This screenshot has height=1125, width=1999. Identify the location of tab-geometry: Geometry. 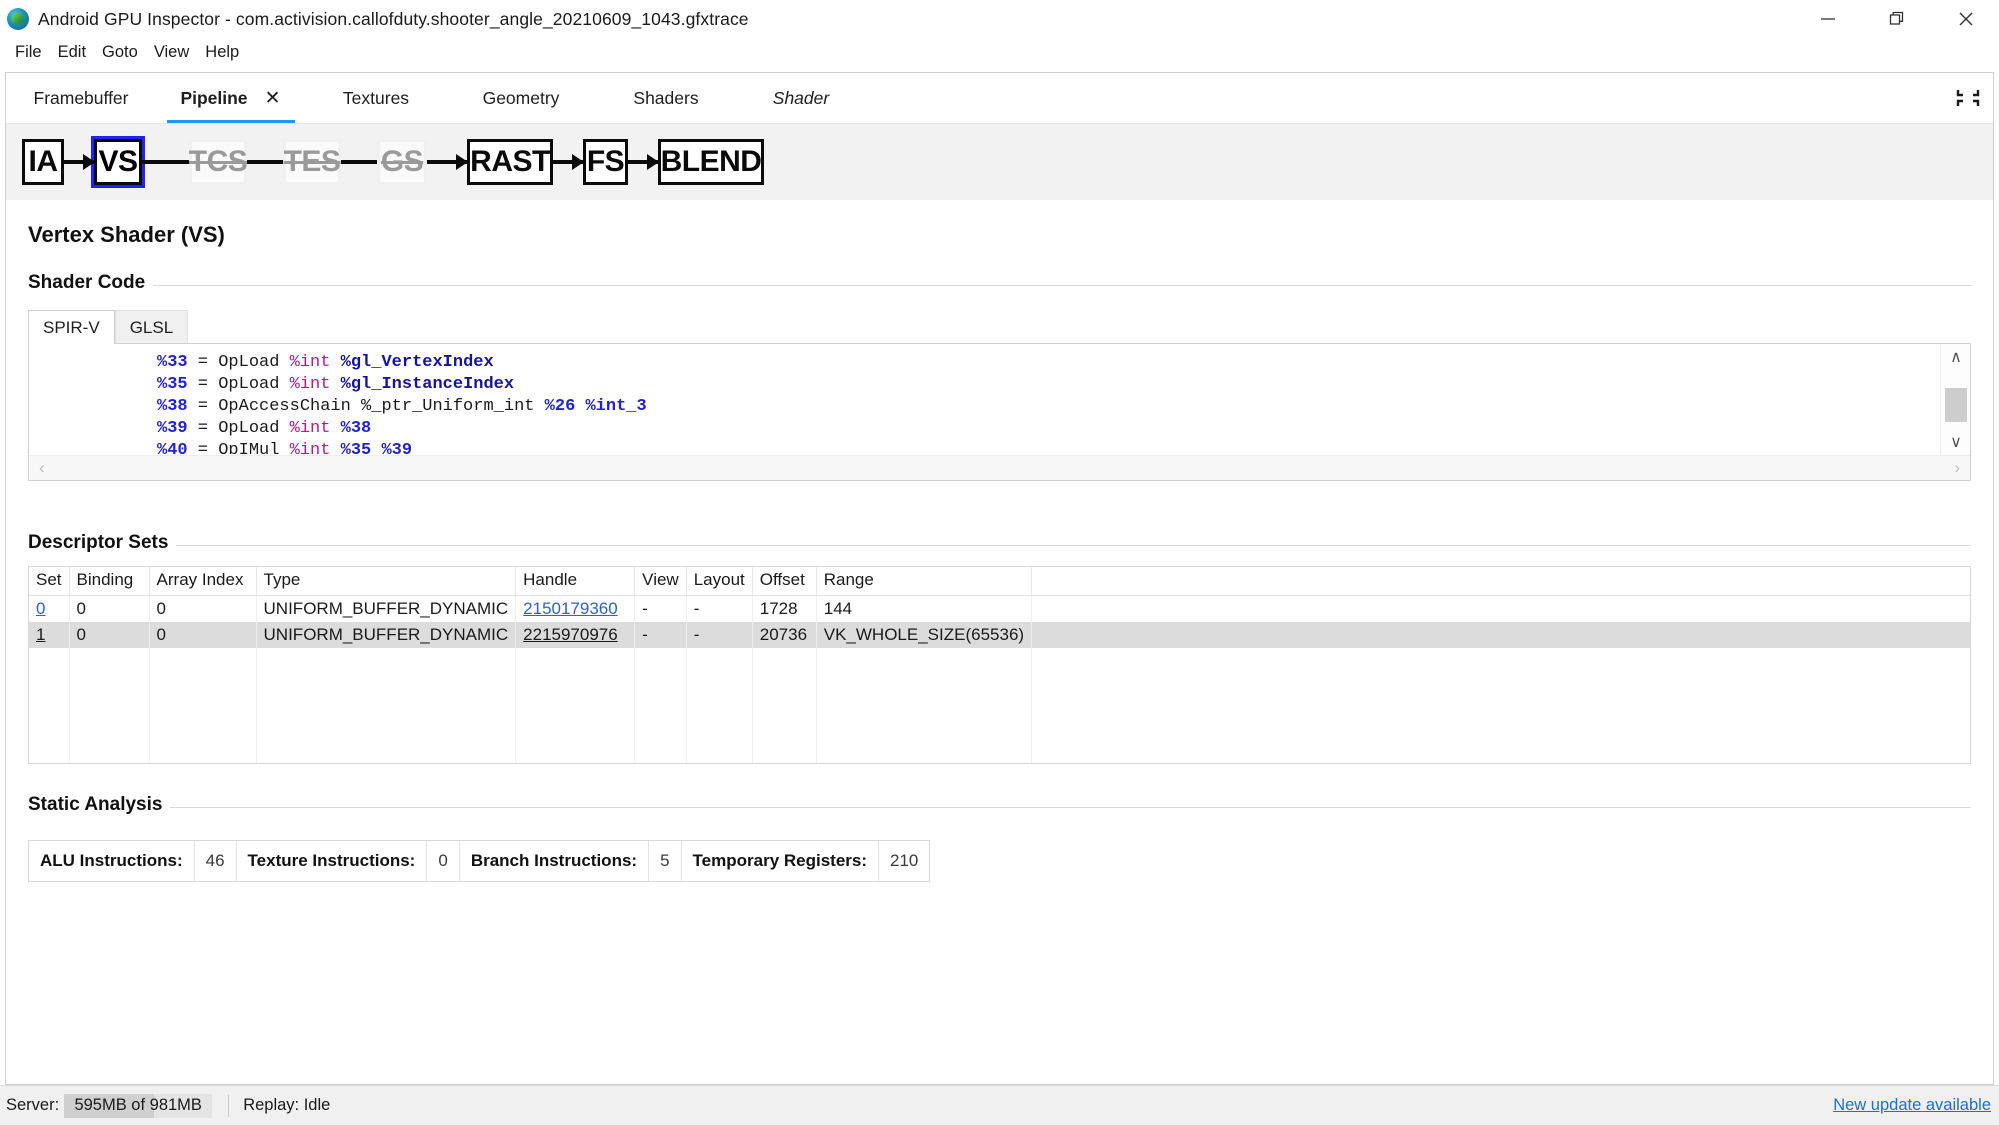
(521, 98).